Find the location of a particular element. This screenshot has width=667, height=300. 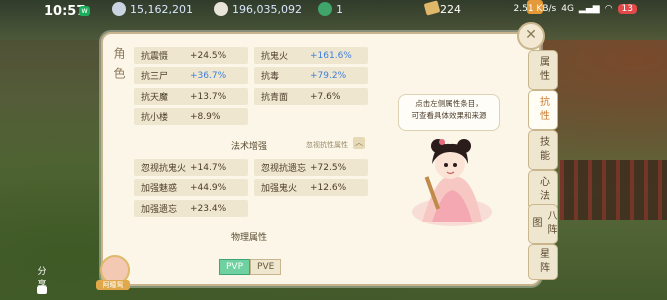

section-physical: 物理属性 is located at coordinates (249, 235).